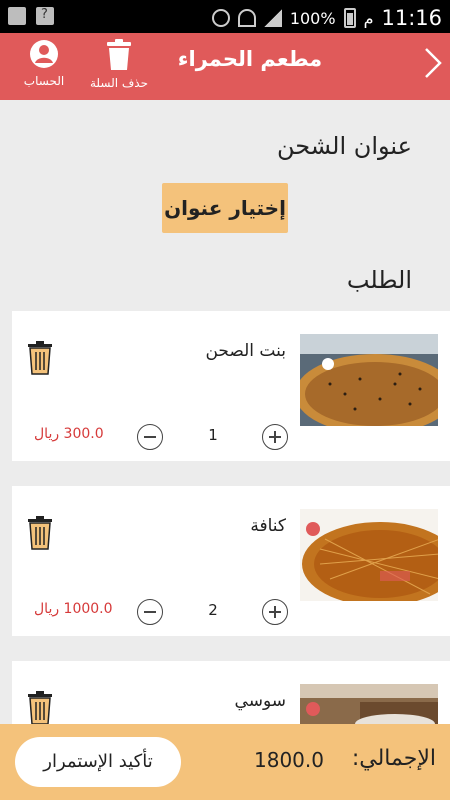 This screenshot has width=450, height=800. I want to click on signal-icon, so click(272, 18).